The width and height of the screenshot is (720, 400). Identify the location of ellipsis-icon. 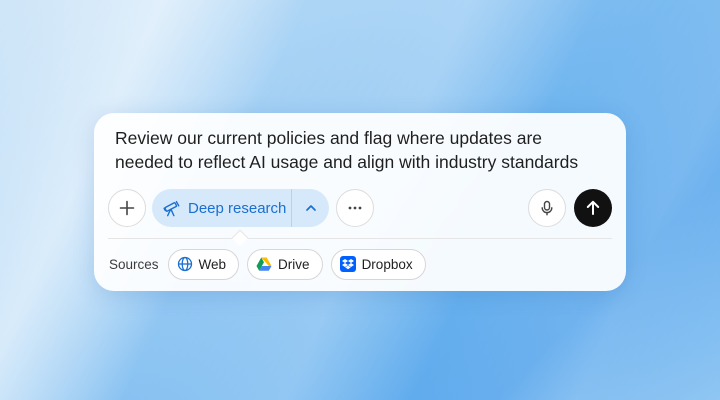
(355, 208).